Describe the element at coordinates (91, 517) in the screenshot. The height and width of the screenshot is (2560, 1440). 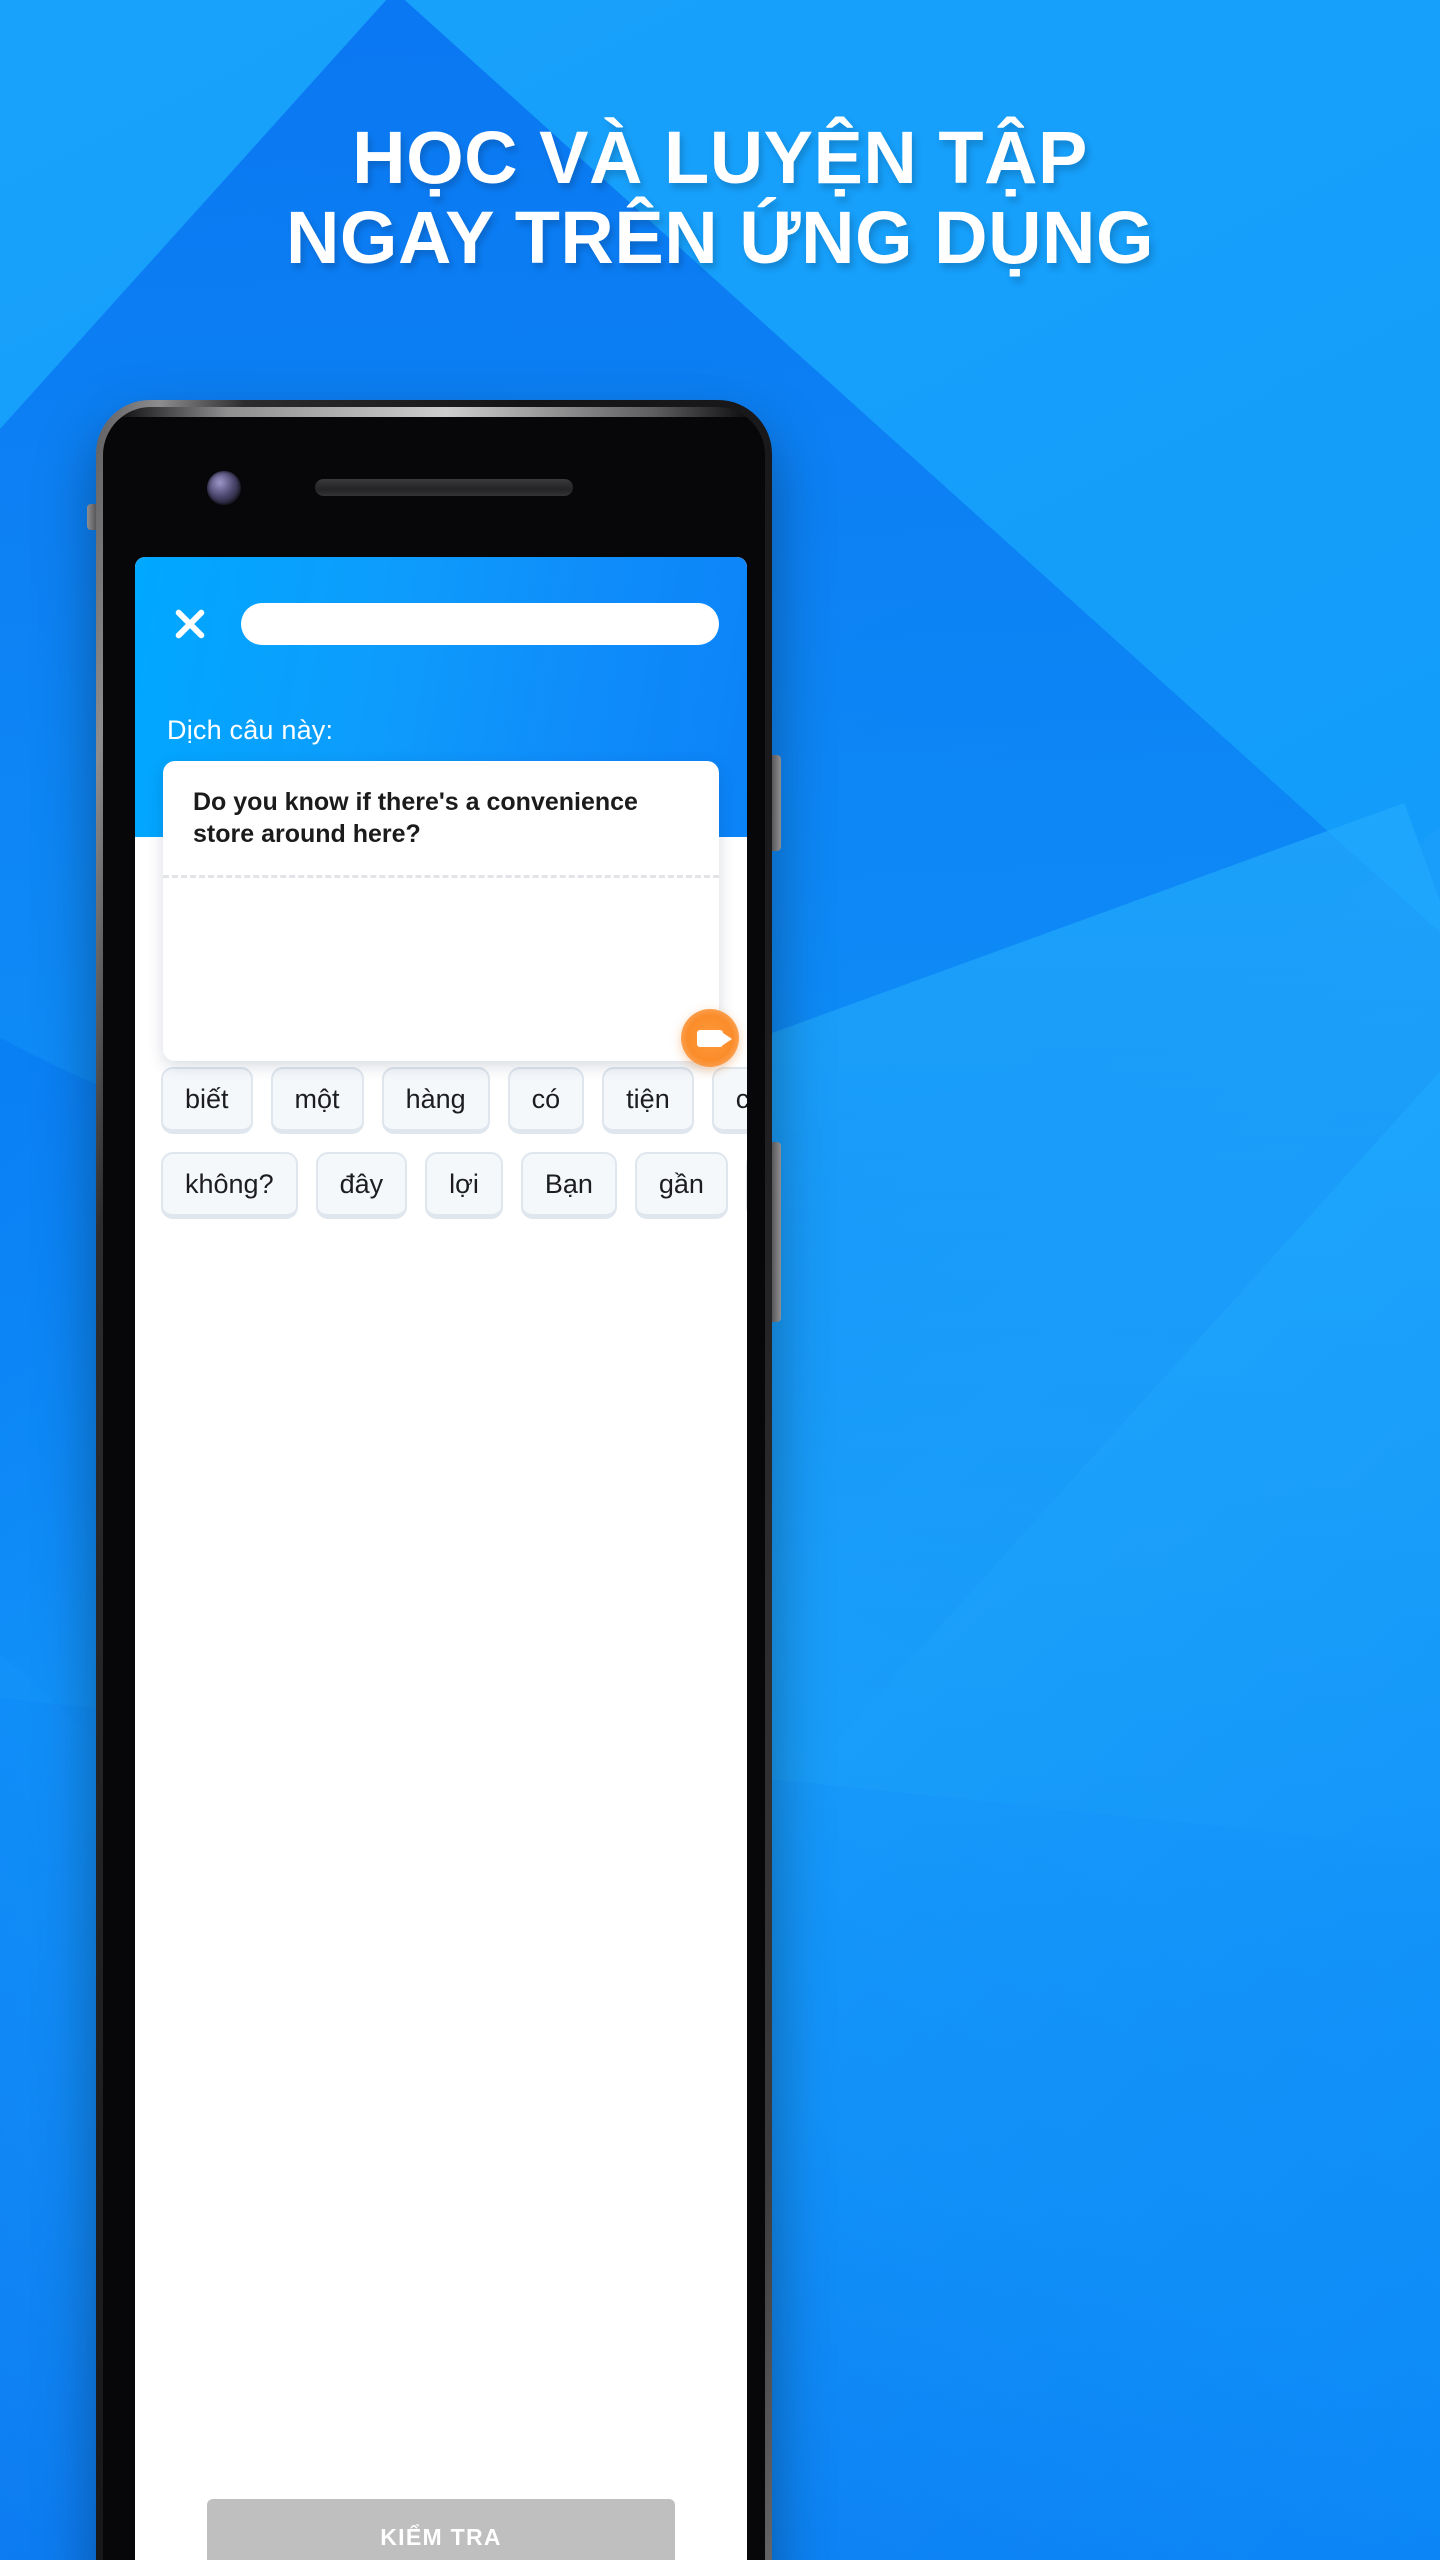
I see `phone-sim-tray` at that location.